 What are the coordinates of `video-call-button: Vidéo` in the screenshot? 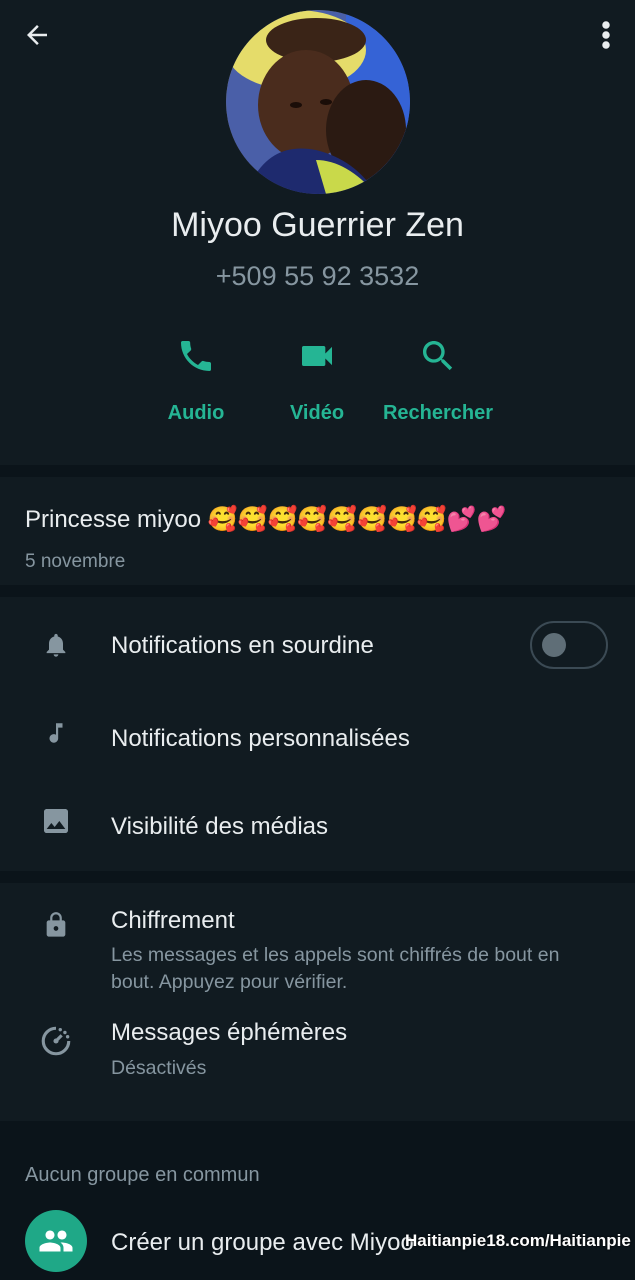 It's located at (317, 378).